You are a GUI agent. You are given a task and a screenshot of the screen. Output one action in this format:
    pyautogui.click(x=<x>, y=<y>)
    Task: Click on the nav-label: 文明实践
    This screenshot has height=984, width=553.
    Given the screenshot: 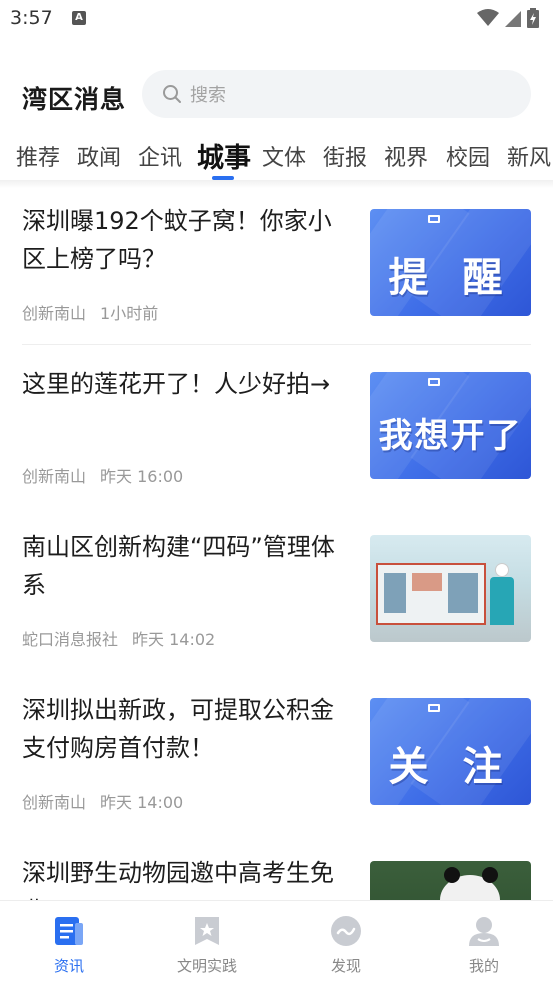 What is the action you would take?
    pyautogui.click(x=206, y=966)
    